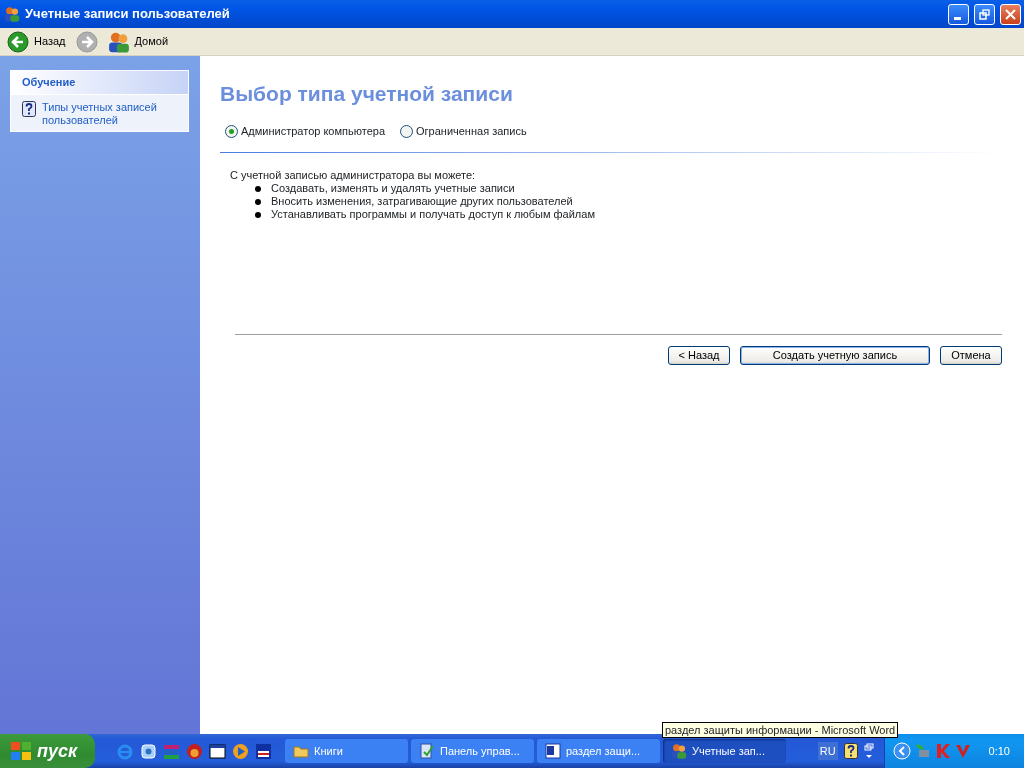 Image resolution: width=1024 pixels, height=768 pixels. I want to click on panel-title: Обучение, so click(99, 83).